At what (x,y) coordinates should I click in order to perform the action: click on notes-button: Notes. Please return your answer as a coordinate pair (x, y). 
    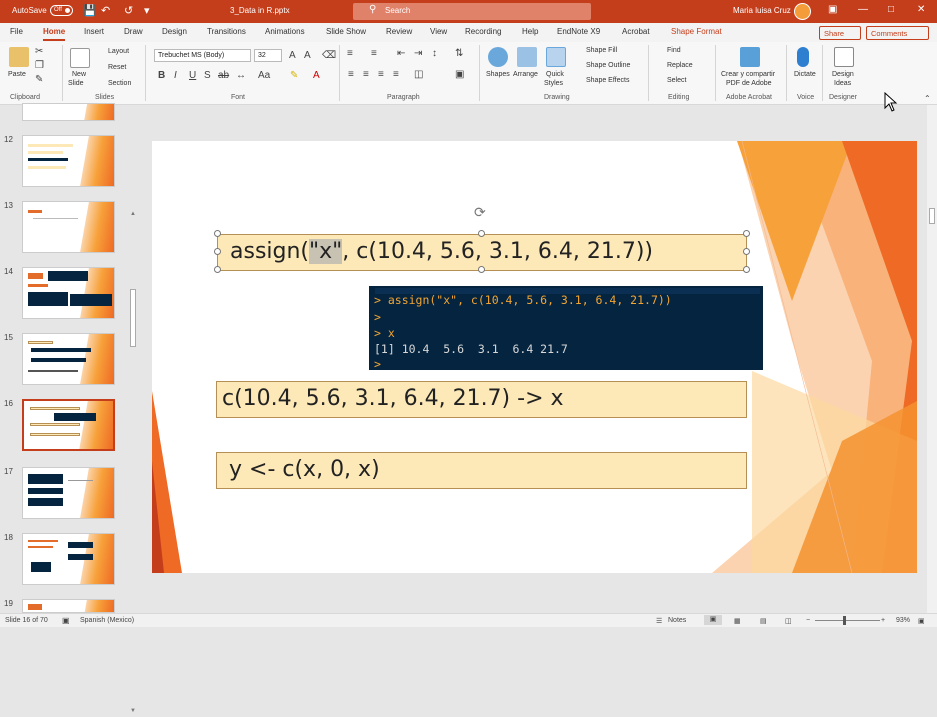
    Looking at the image, I should click on (677, 620).